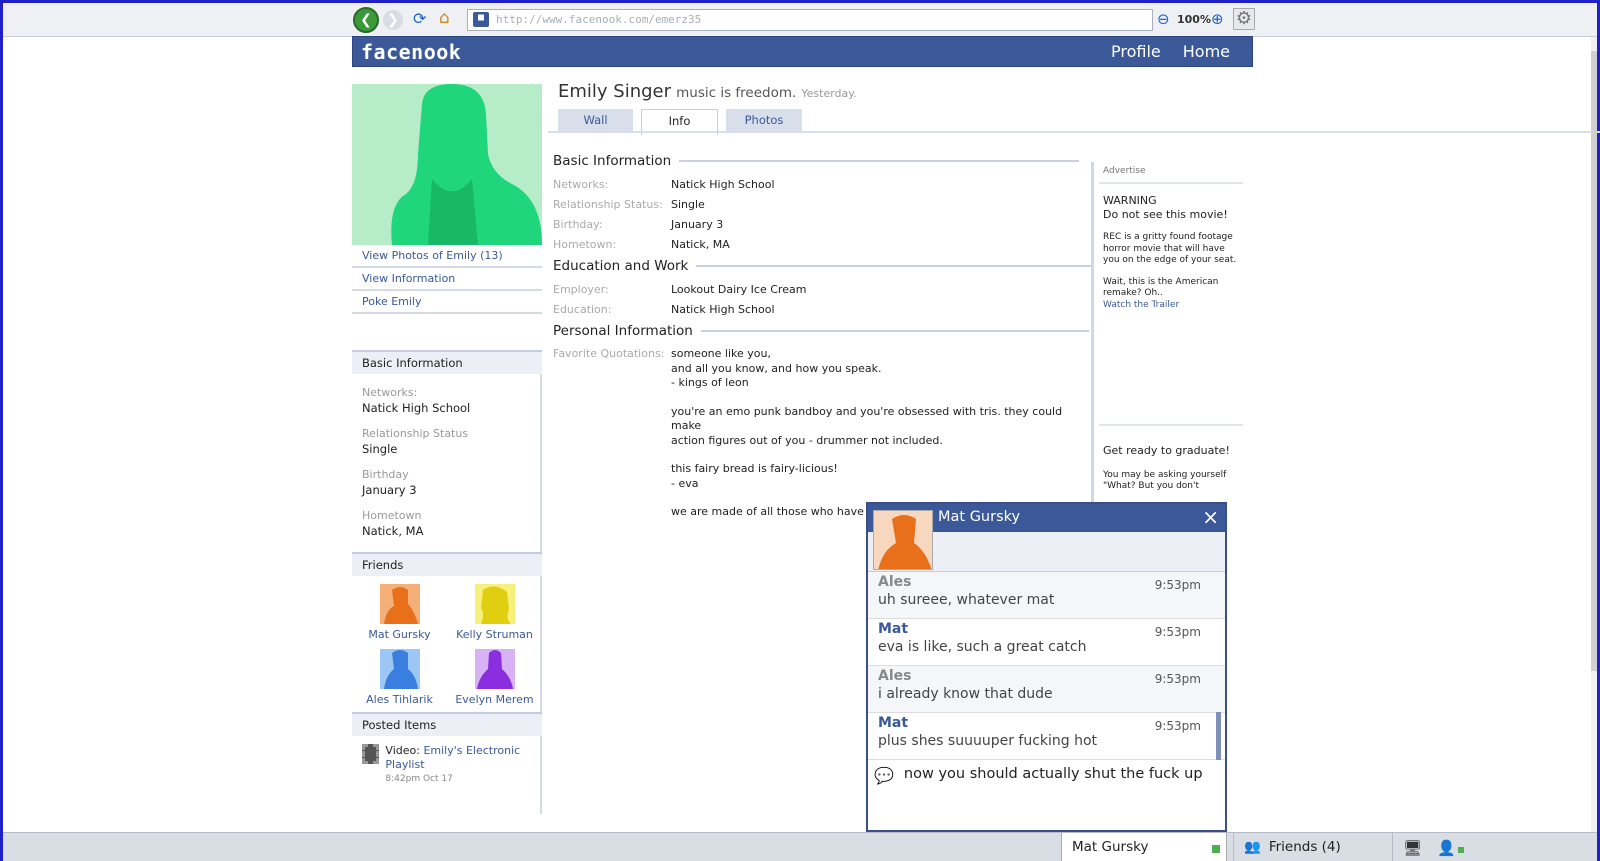 This screenshot has height=861, width=1600. I want to click on friend-card: Ales Tihlarik, so click(399, 677).